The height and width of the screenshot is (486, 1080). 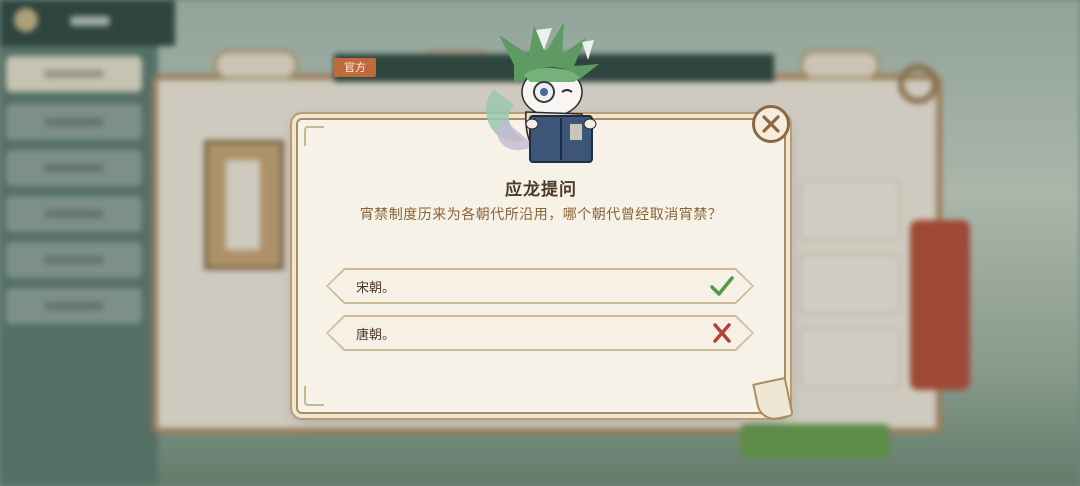 What do you see at coordinates (540, 286) in the screenshot?
I see `answer-option-correct: 宋朝。` at bounding box center [540, 286].